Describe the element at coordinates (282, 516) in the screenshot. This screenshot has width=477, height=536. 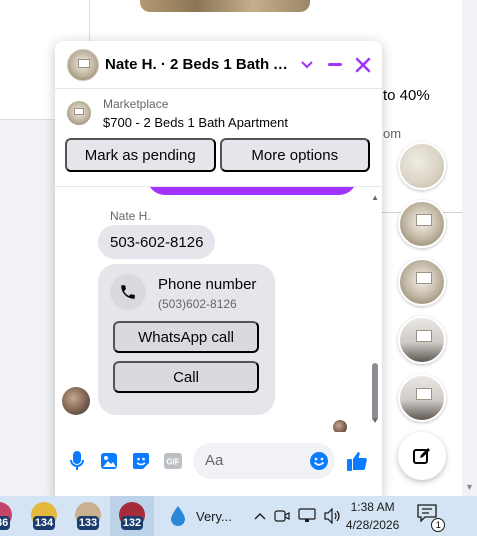
I see `camera-icon` at that location.